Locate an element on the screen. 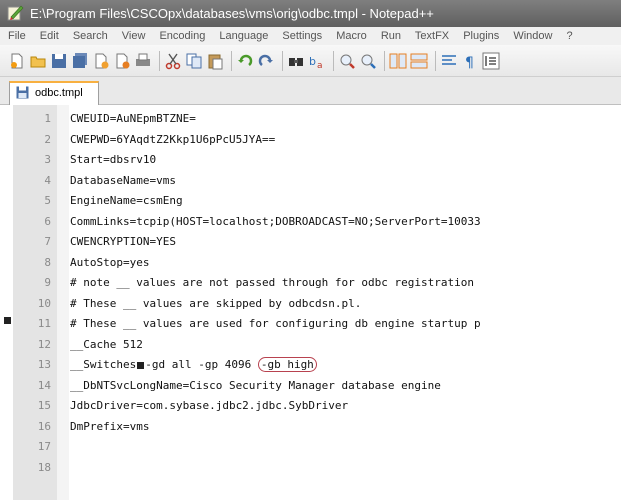 The width and height of the screenshot is (621, 500). show-all-characters-icon: ¶ is located at coordinates (470, 61).